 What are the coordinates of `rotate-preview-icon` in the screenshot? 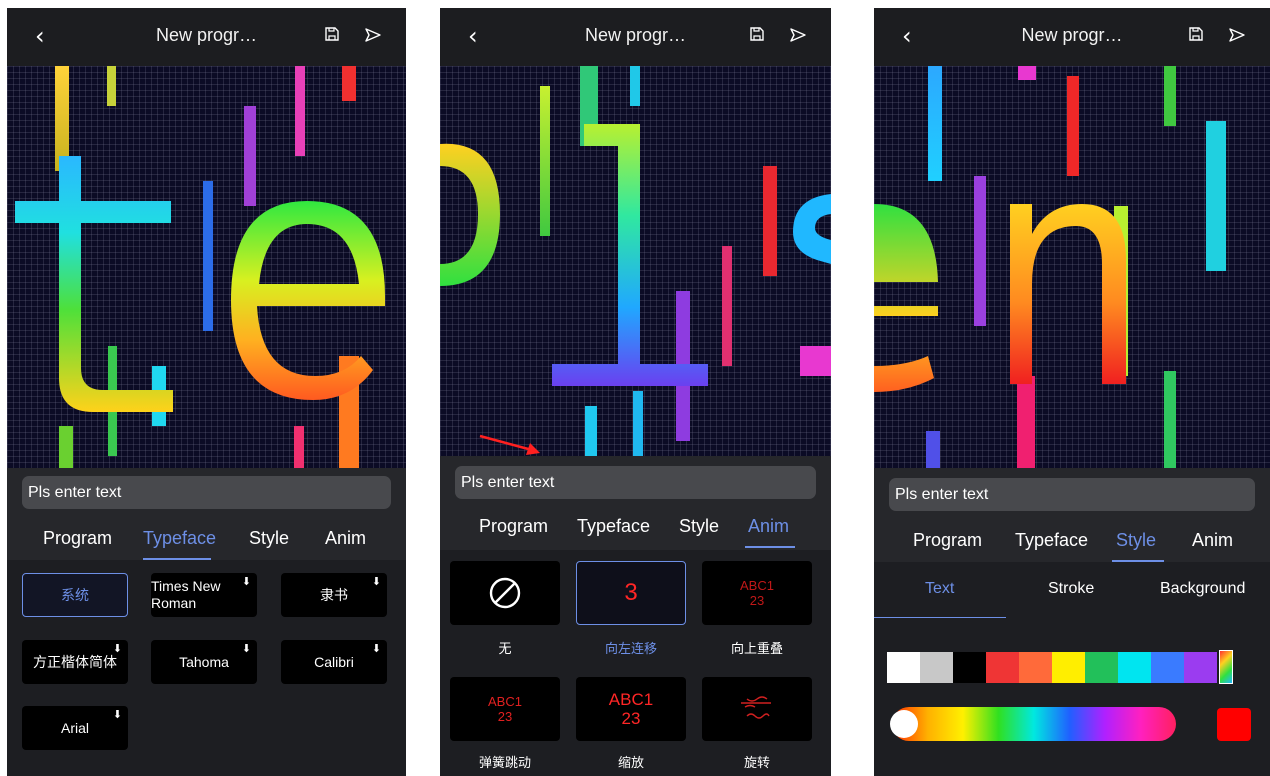 It's located at (756, 707).